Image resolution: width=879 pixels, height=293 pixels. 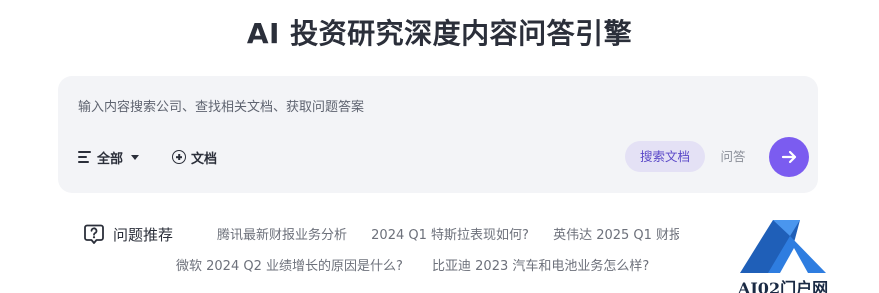 What do you see at coordinates (143, 234) in the screenshot?
I see `recommendations-label: 问题推荐` at bounding box center [143, 234].